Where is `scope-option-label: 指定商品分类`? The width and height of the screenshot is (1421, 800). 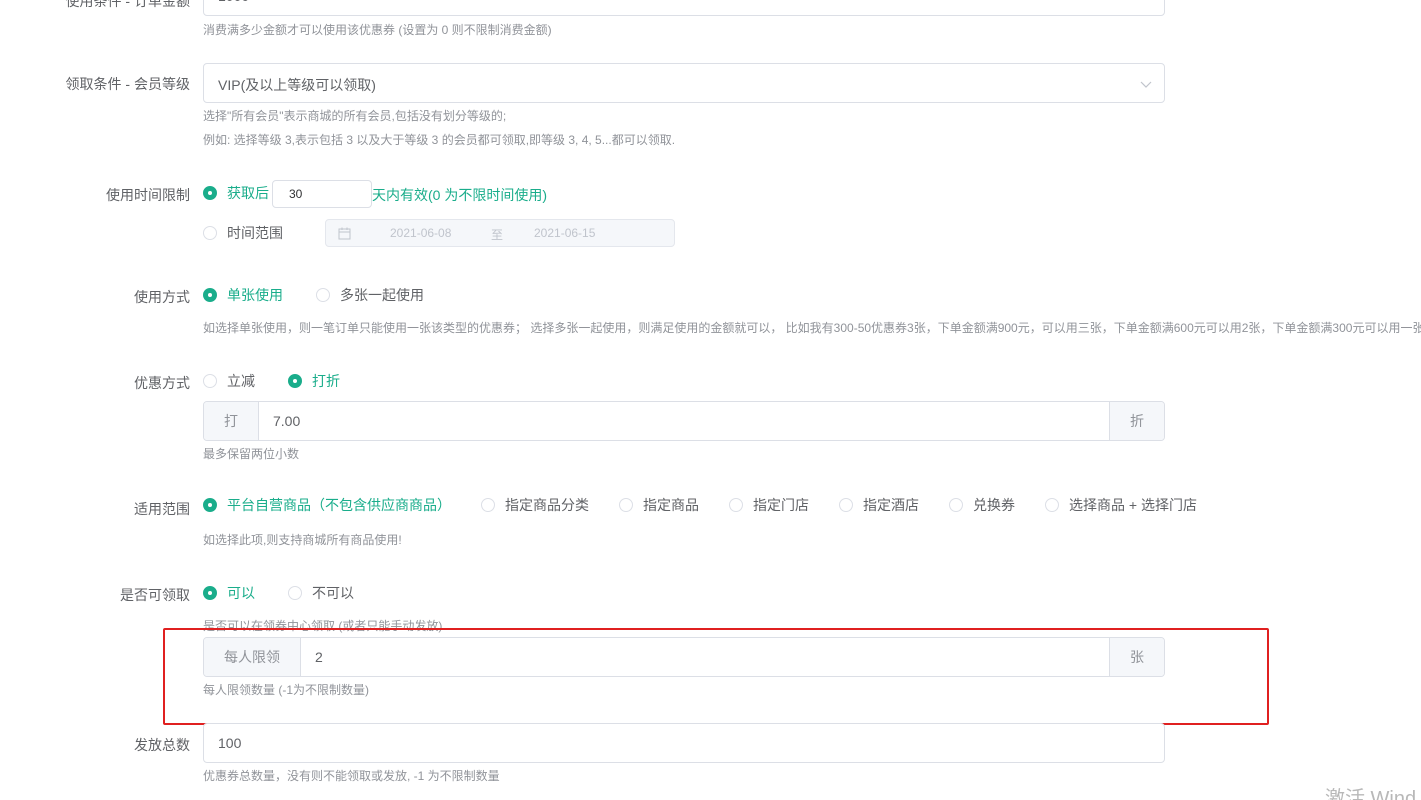 scope-option-label: 指定商品分类 is located at coordinates (547, 505).